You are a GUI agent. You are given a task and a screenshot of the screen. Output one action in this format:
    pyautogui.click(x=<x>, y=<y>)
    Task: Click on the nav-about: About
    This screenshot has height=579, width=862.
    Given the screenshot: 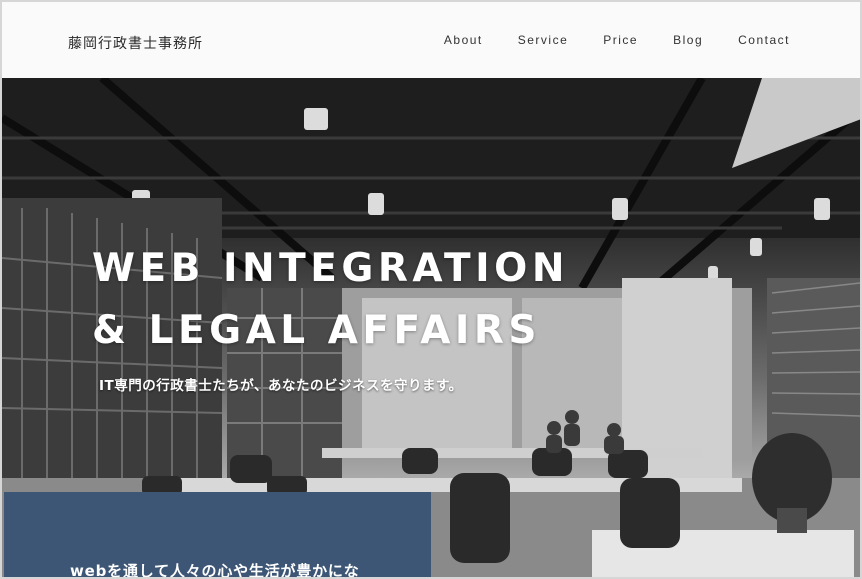 What is the action you would take?
    pyautogui.click(x=463, y=40)
    